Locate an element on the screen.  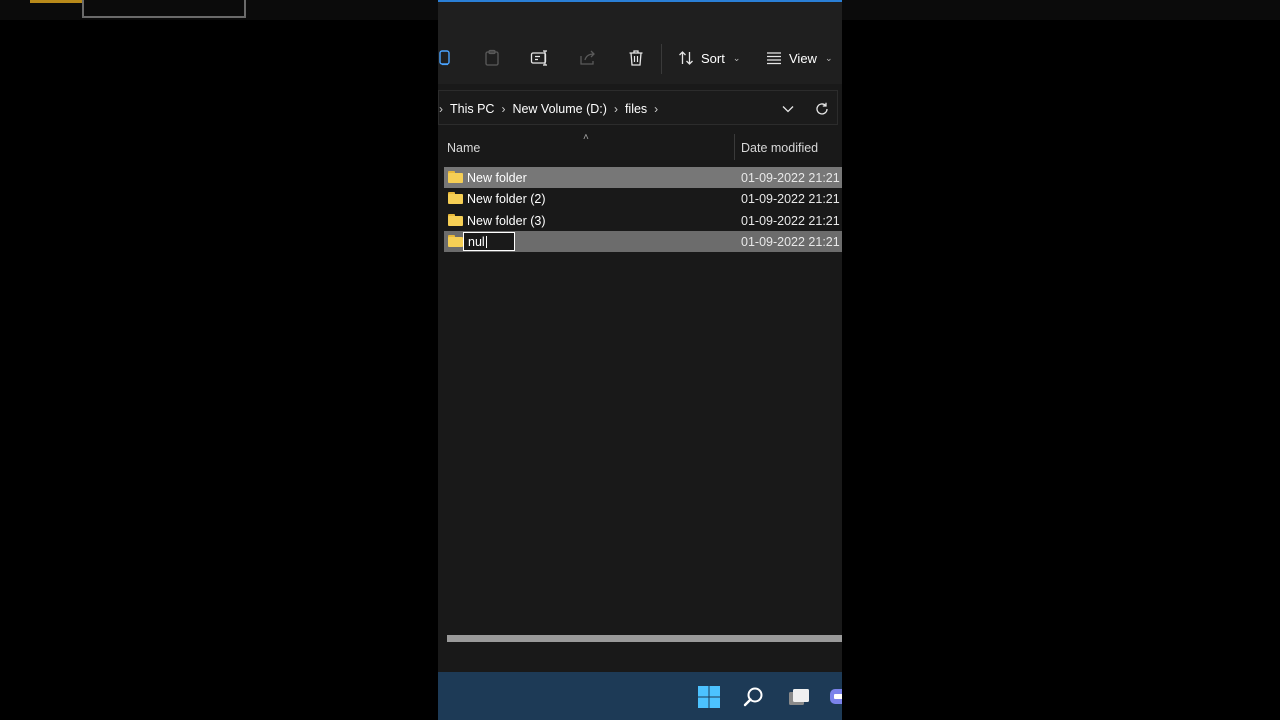
view-list-icon is located at coordinates (774, 58).